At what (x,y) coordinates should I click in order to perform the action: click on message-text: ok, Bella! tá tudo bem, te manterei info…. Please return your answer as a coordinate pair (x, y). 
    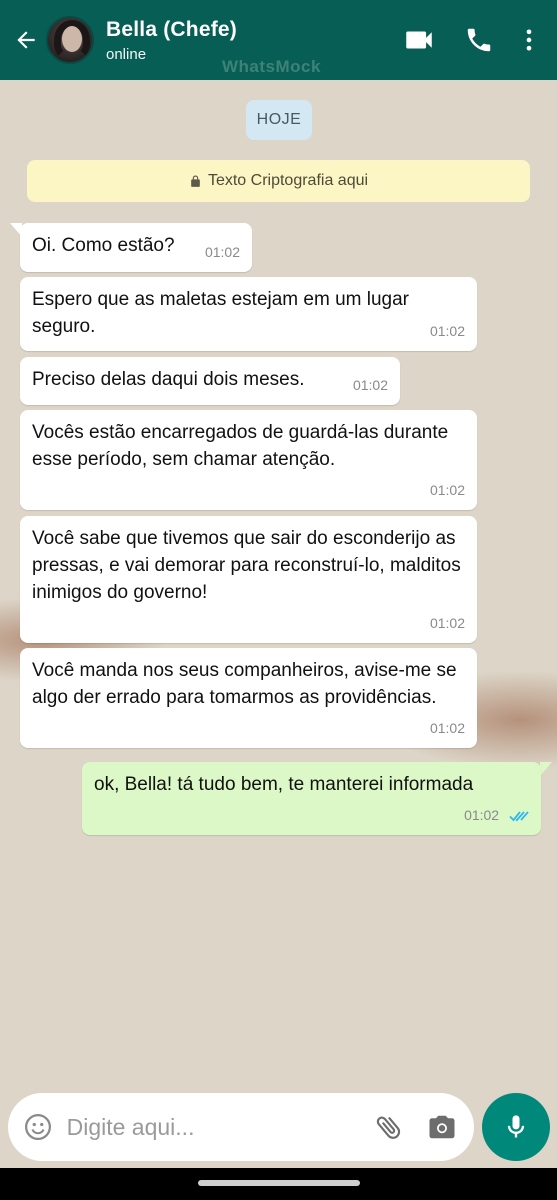
    Looking at the image, I should click on (284, 784).